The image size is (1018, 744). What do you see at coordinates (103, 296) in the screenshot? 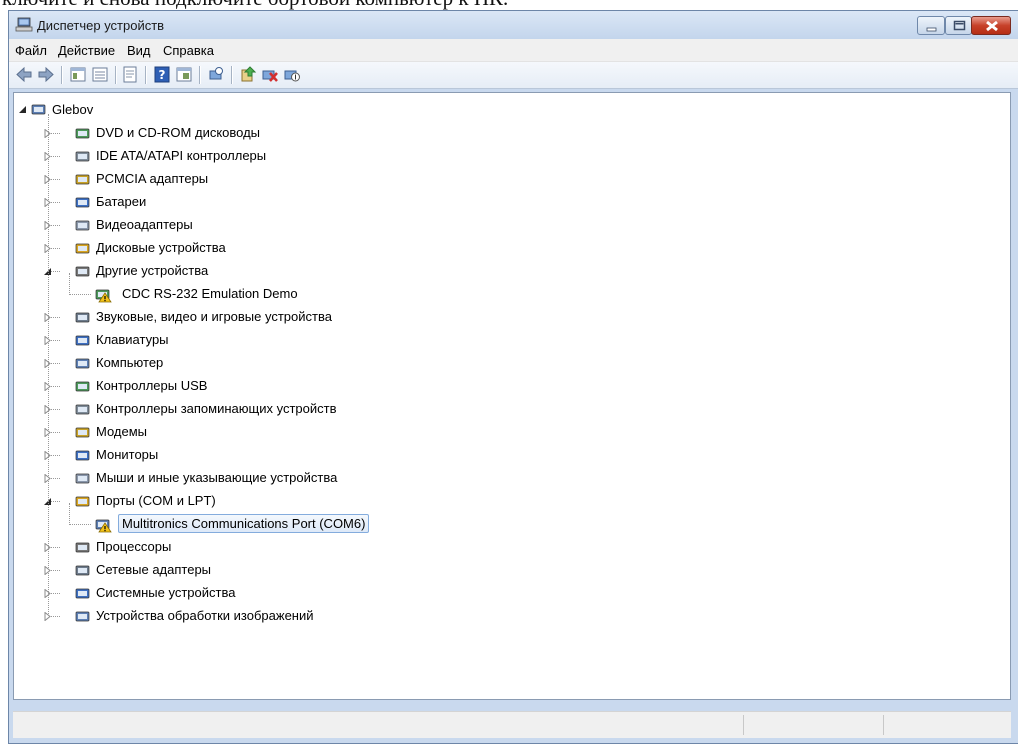
I see `warning-device-icon` at bounding box center [103, 296].